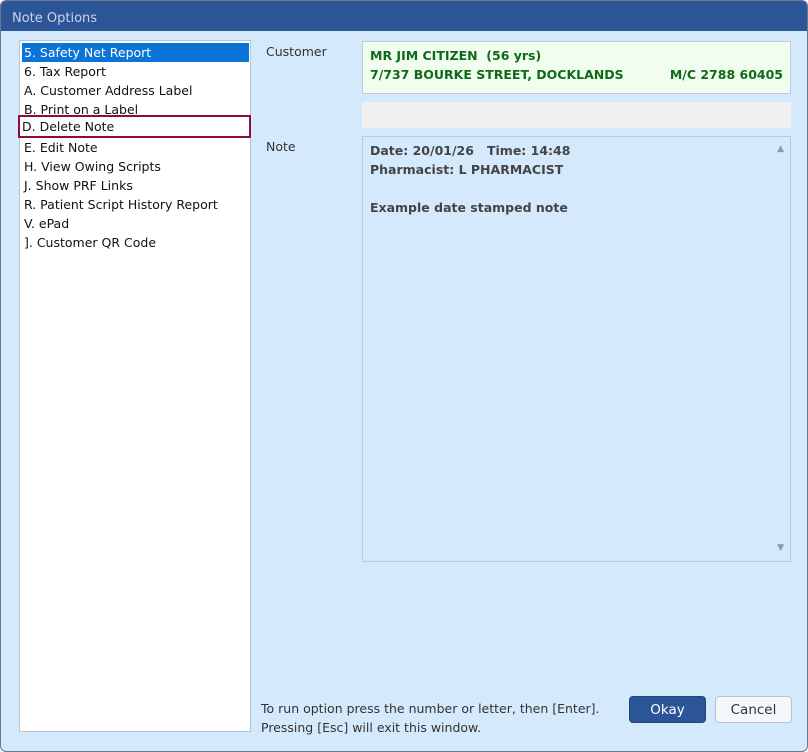 The height and width of the screenshot is (752, 808). What do you see at coordinates (780, 548) in the screenshot?
I see `scroll-down-icon: ▼` at bounding box center [780, 548].